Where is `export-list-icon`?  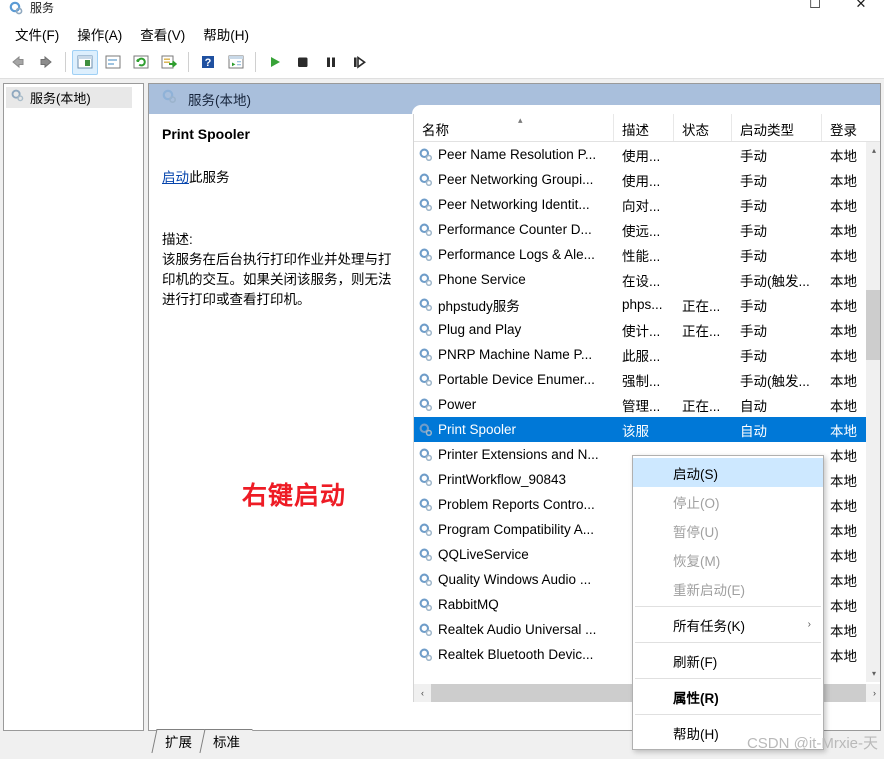
export-list-icon is located at coordinates (169, 62).